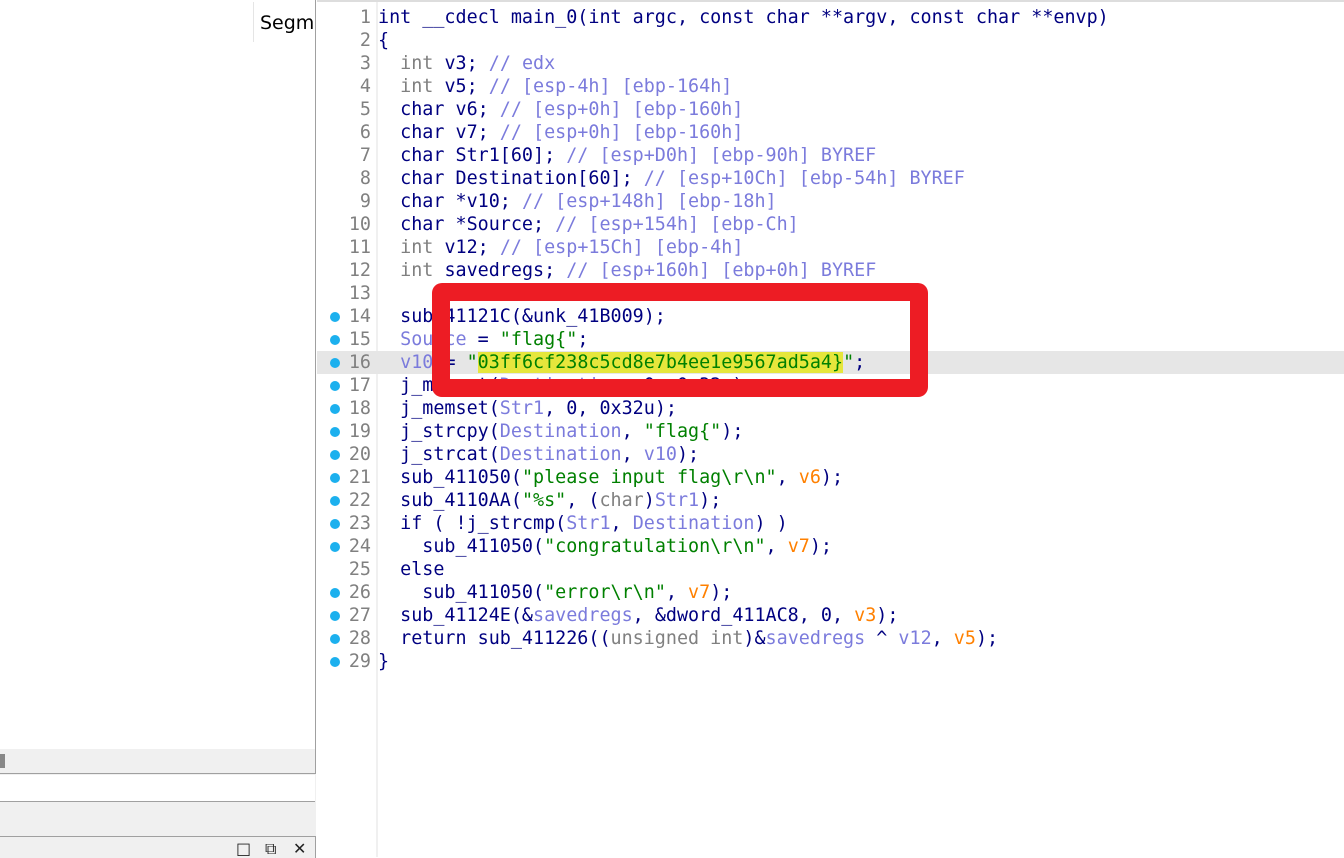 The width and height of the screenshot is (1344, 858). Describe the element at coordinates (830, 109) in the screenshot. I see `code-line: 5 char v6; // [esp+0h] [ebp-160h]` at that location.